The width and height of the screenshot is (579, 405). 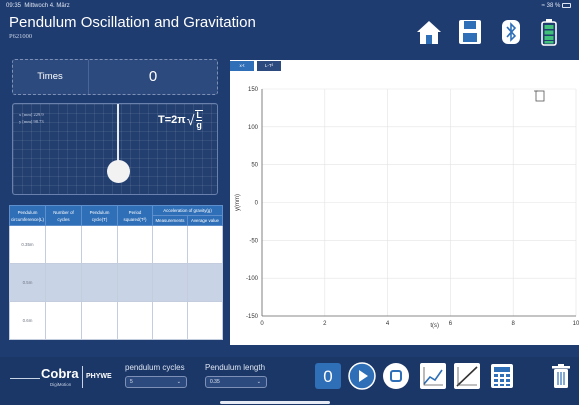 What do you see at coordinates (61, 384) in the screenshot?
I see `digimotion-logo: DigiMotion` at bounding box center [61, 384].